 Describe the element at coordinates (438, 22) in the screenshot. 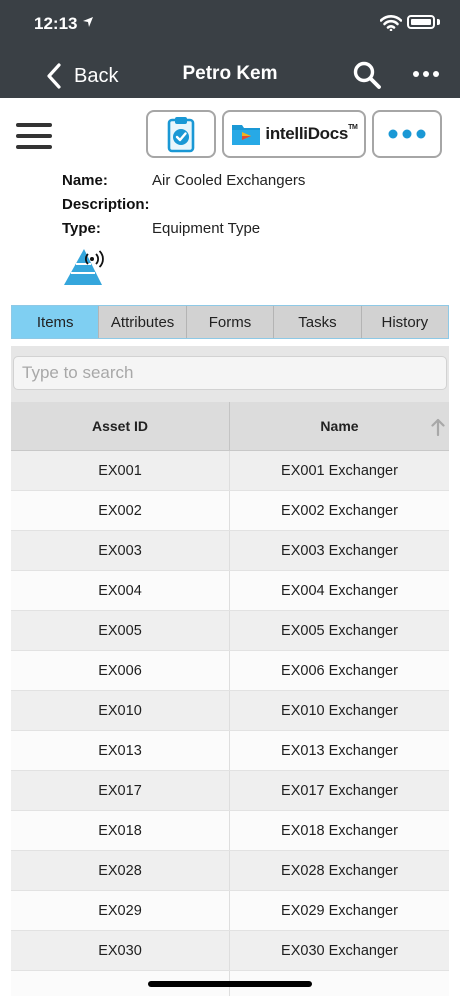

I see `battery-tip` at that location.